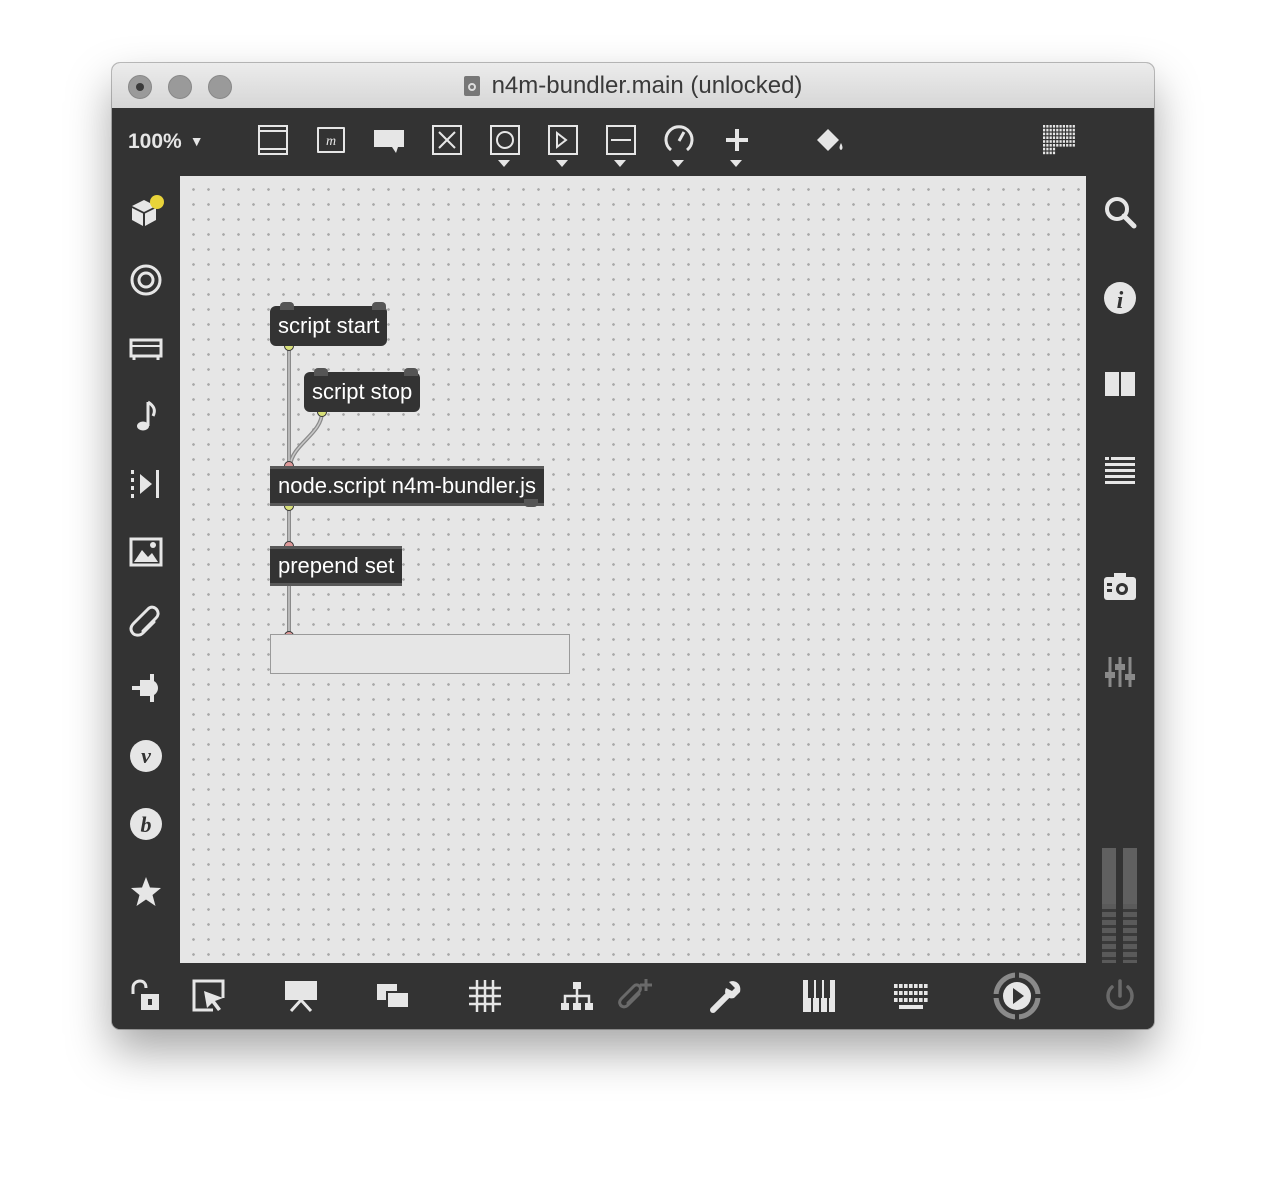 Image resolution: width=1266 pixels, height=1190 pixels. I want to click on comment-icon, so click(389, 140).